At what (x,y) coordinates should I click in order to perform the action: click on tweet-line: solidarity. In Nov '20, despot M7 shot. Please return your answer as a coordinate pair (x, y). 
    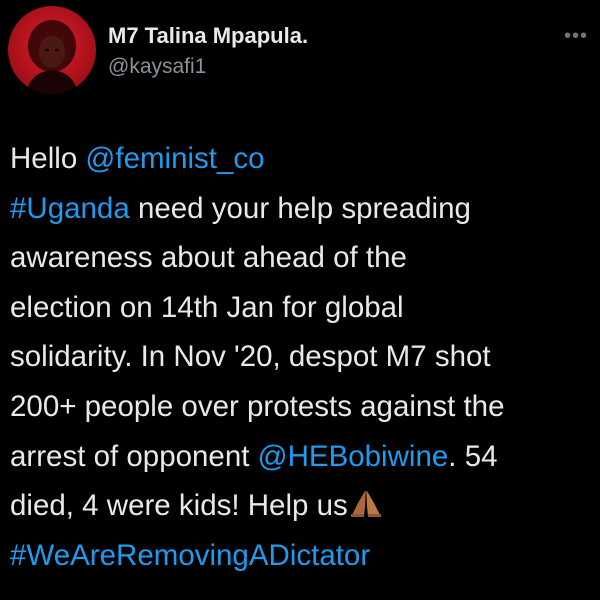
    Looking at the image, I should click on (302, 357).